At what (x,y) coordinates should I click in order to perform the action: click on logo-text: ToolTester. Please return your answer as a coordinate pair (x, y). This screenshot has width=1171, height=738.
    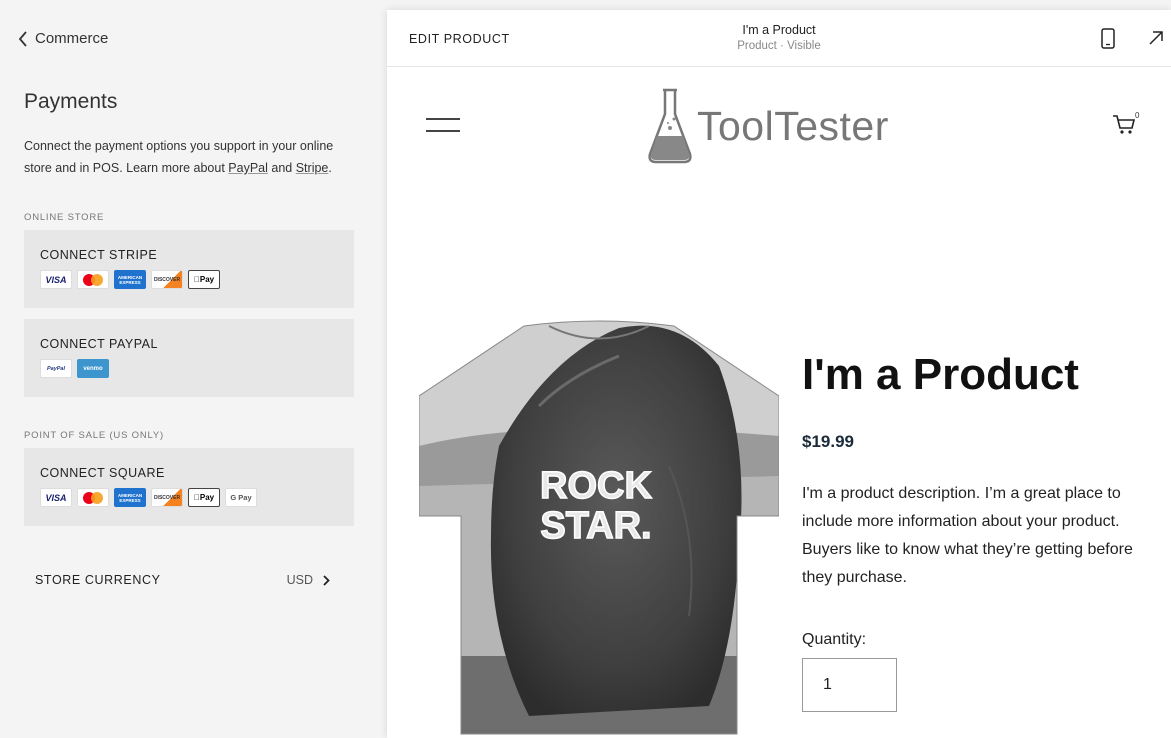
    Looking at the image, I should click on (793, 126).